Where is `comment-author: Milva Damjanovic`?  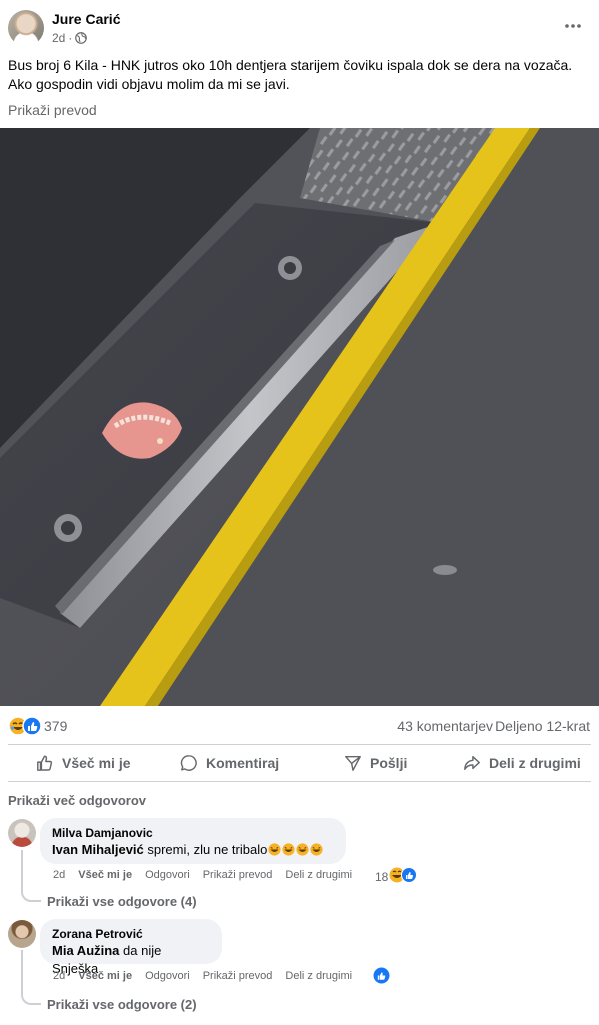 comment-author: Milva Damjanovic is located at coordinates (193, 833).